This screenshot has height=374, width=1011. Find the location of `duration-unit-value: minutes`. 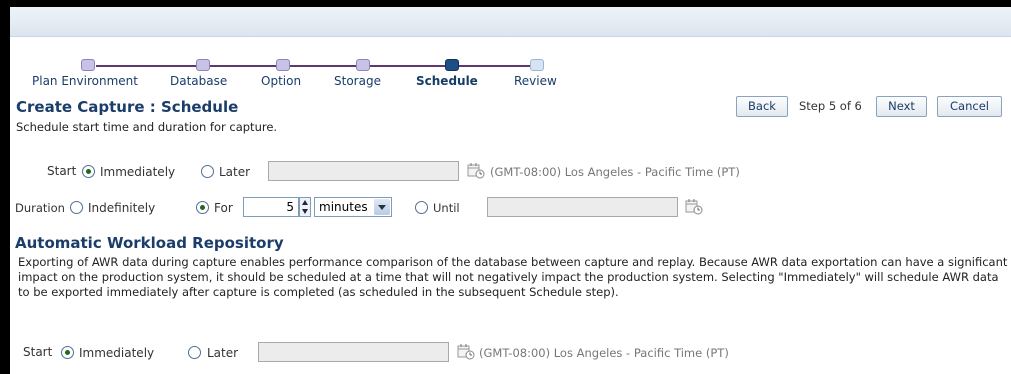

duration-unit-value: minutes is located at coordinates (343, 207).